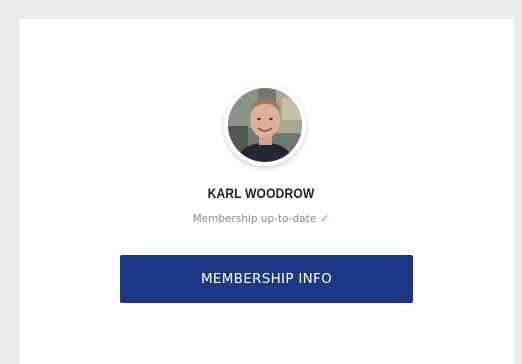 This screenshot has height=364, width=522. I want to click on membership-info-button-label: MEMBERSHIP INFO, so click(266, 279).